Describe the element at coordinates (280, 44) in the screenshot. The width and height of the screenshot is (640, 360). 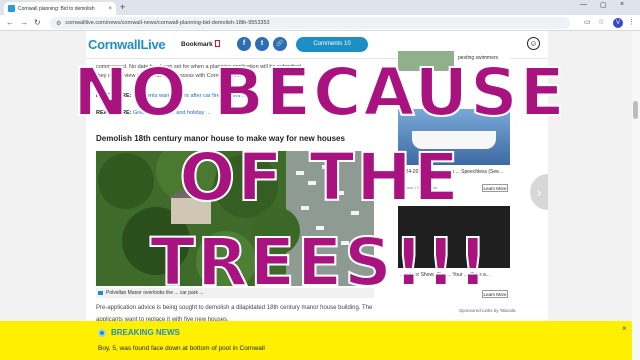
I see `link-share-icon: 🔗` at that location.